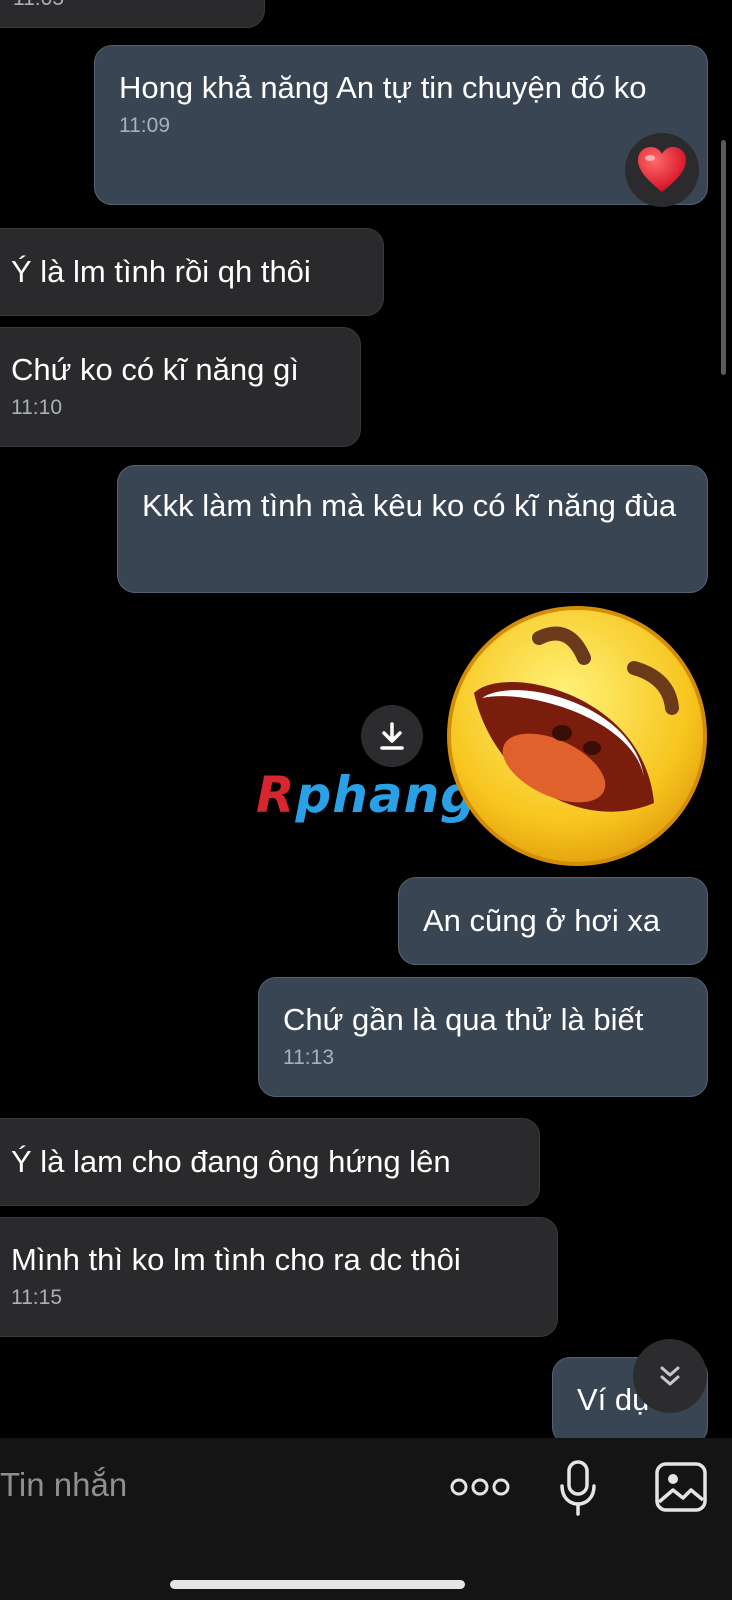 Image resolution: width=732 pixels, height=1600 pixels. I want to click on home-indicator, so click(317, 1584).